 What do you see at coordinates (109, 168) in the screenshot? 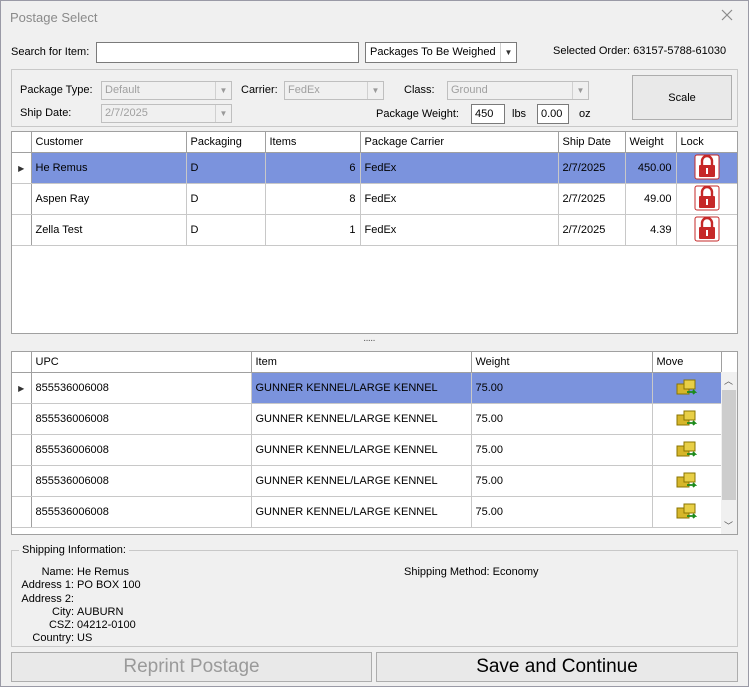
I see `cell-customer: He Remus` at bounding box center [109, 168].